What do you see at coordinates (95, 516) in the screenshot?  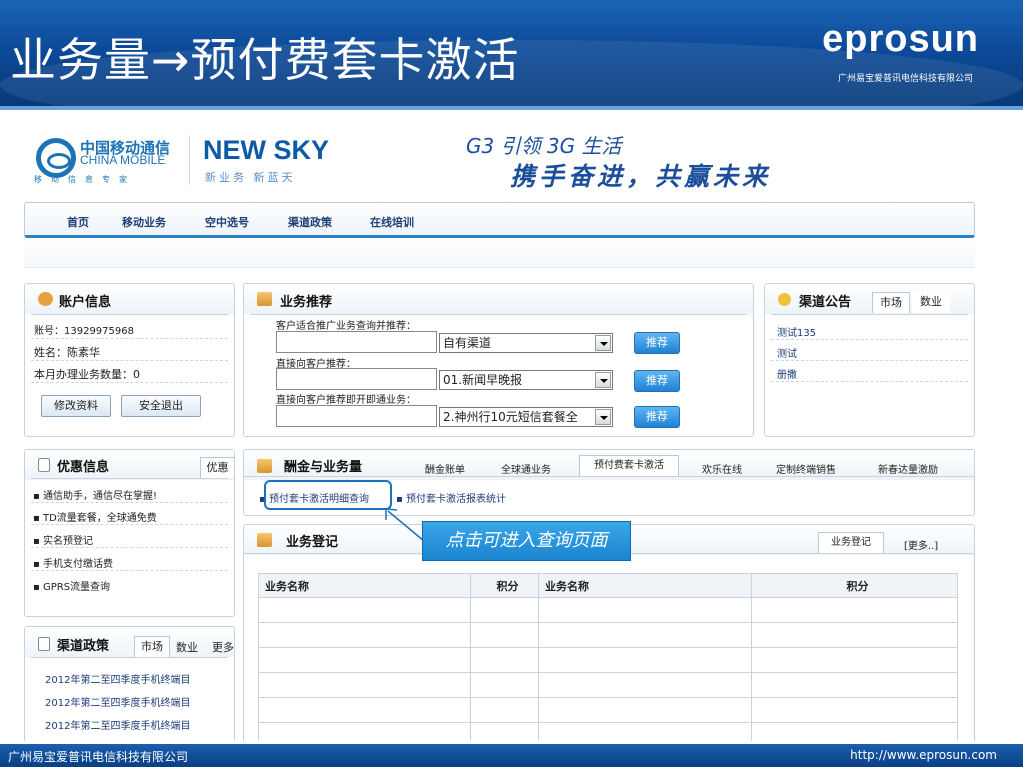 I see `promo-item: ▪ TD流量套餐，全球通免费` at bounding box center [95, 516].